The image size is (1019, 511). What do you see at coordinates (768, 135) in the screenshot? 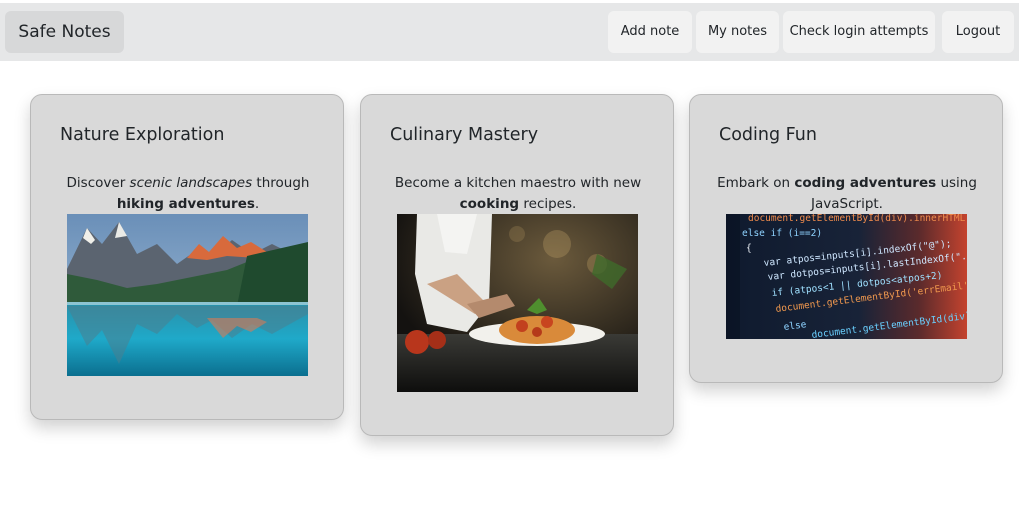
I see `card-title: Coding Fun` at bounding box center [768, 135].